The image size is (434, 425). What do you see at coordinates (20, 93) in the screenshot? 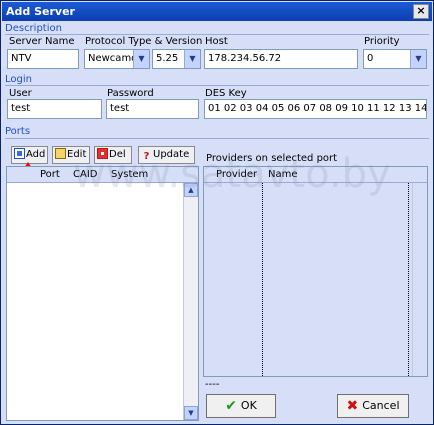
I see `user-label: User` at bounding box center [20, 93].